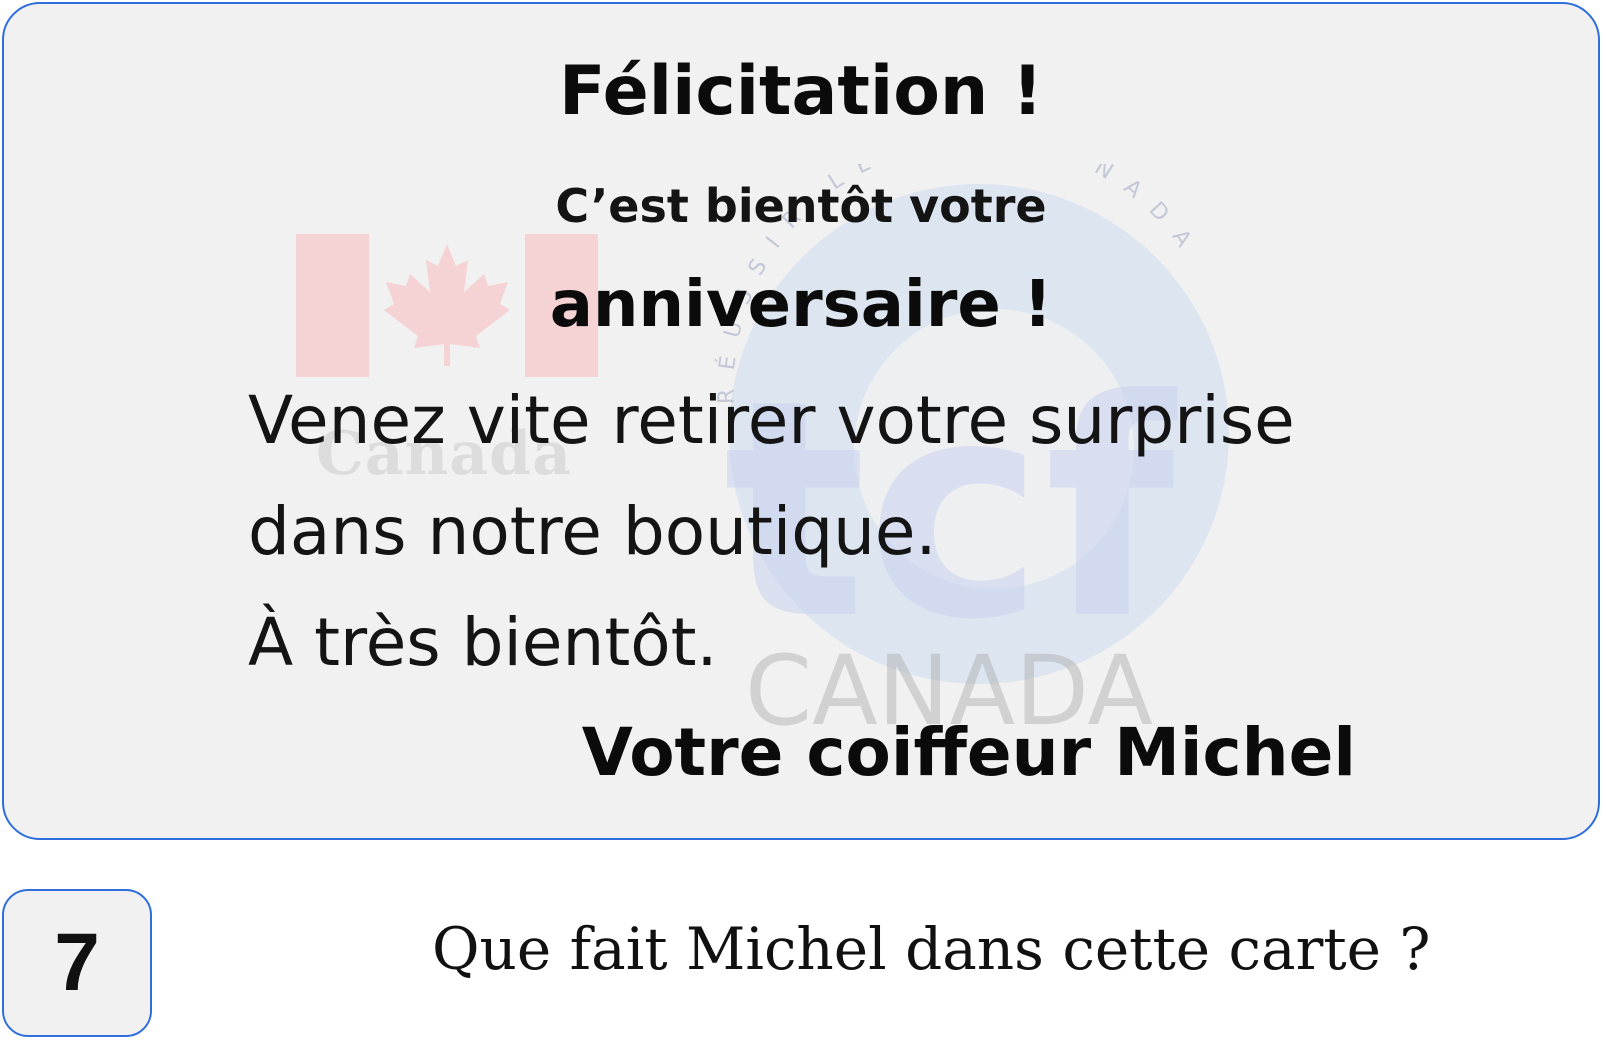  I want to click on card-title: Félicitation !, so click(801, 91).